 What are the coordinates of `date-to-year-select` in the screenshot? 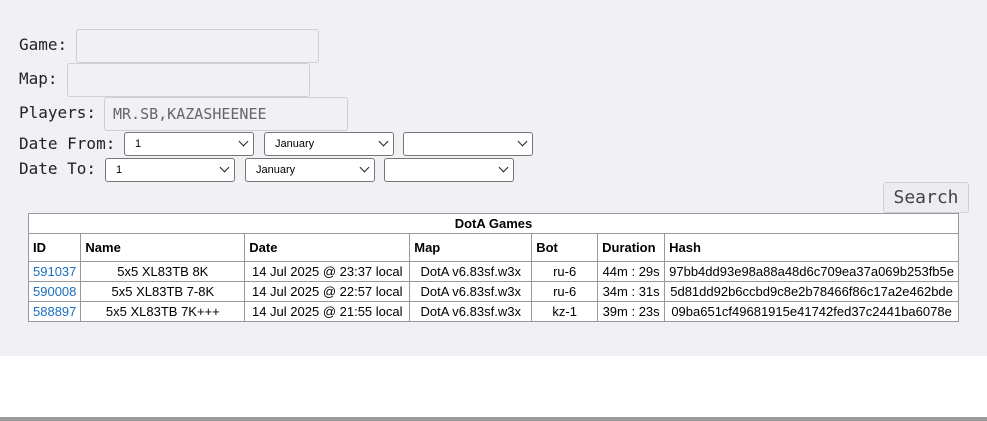 It's located at (449, 170).